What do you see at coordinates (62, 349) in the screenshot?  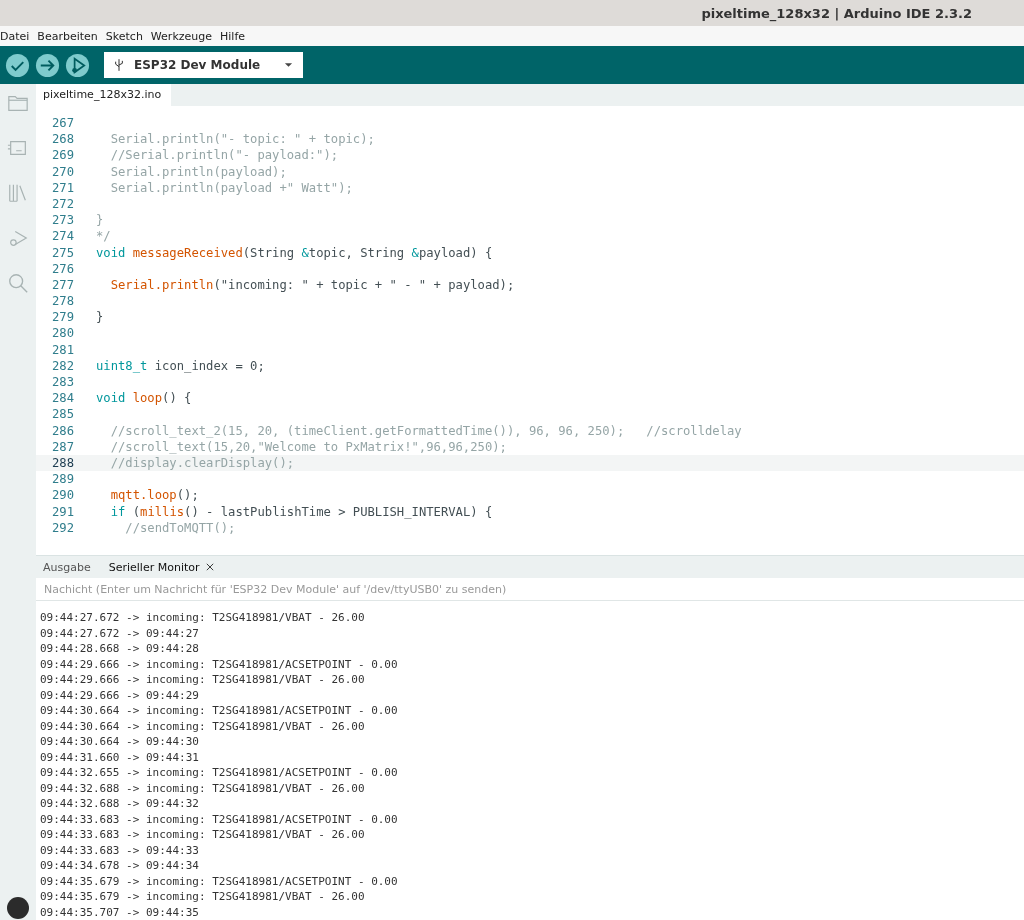 I see `line-number: 281` at bounding box center [62, 349].